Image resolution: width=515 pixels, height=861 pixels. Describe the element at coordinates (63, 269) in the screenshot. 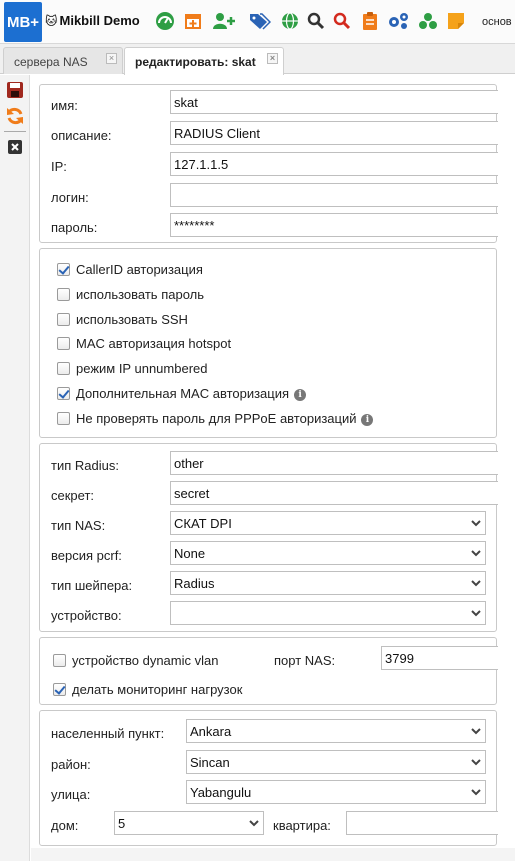

I see `callerid-auth-checkbox` at that location.